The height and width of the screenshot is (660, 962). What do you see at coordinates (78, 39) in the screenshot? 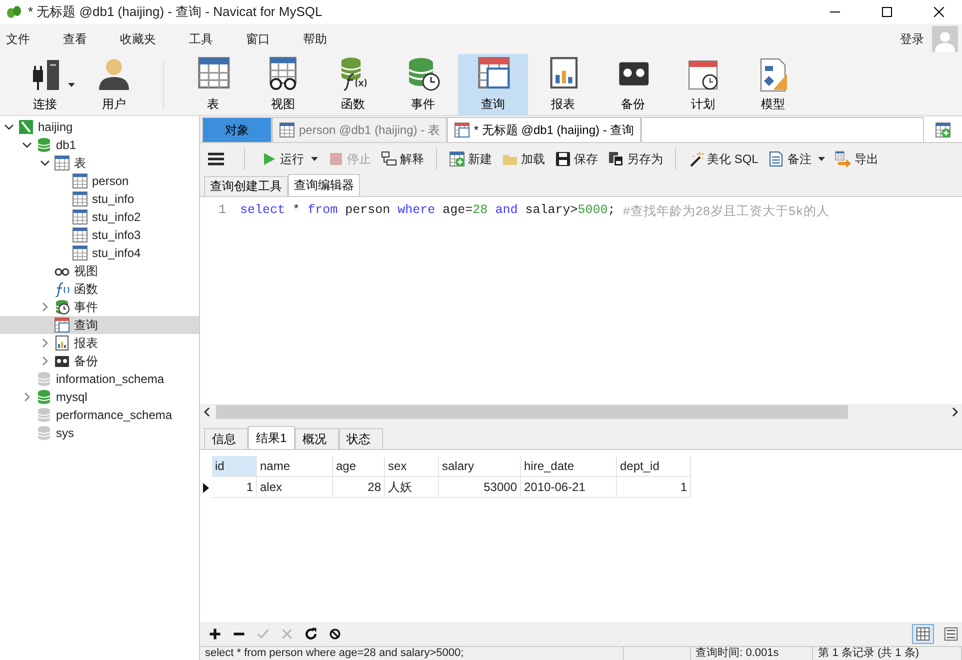
I see `menu-item: 查看` at bounding box center [78, 39].